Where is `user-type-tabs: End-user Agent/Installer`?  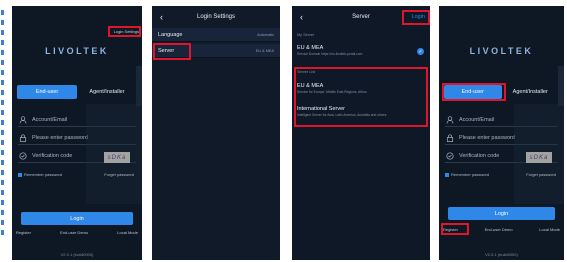
user-type-tabs: End-user Agent/Installer is located at coordinates (77, 92).